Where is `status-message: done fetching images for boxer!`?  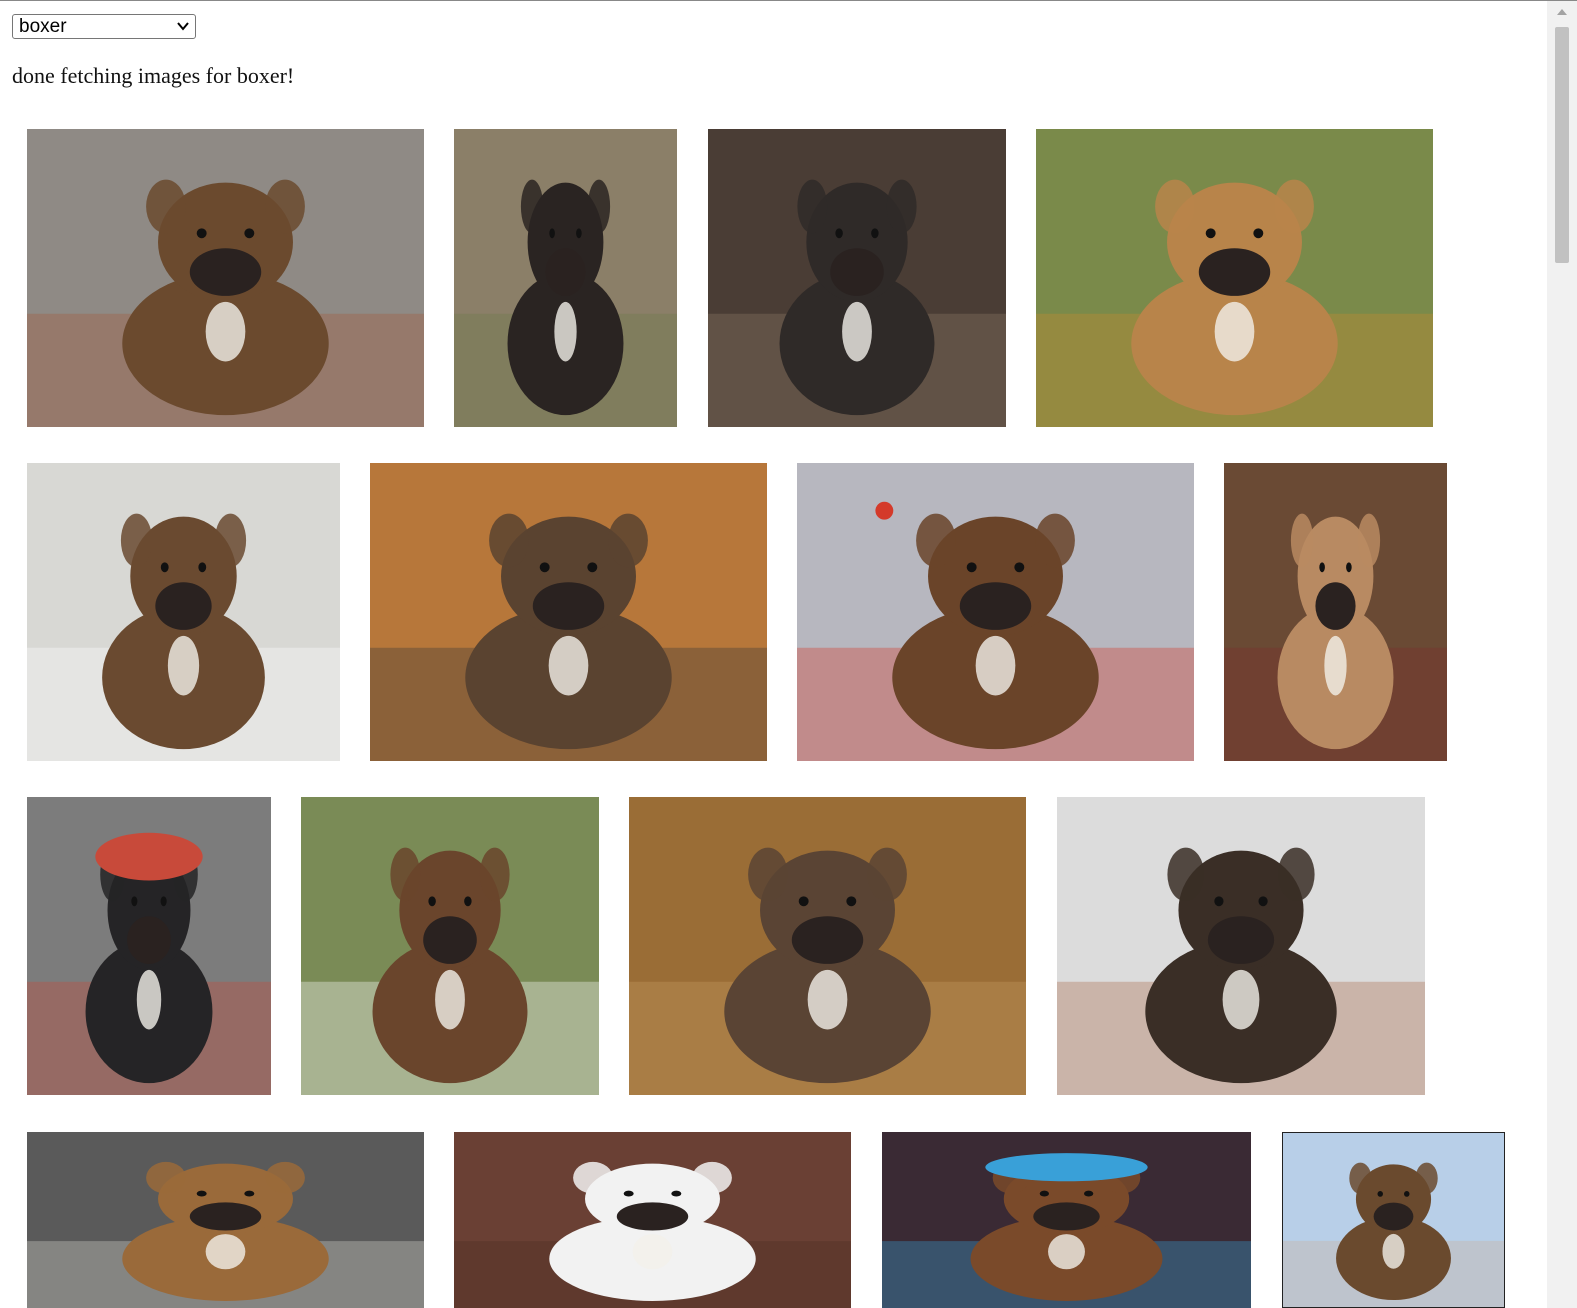
status-message: done fetching images for boxer! is located at coordinates (153, 75).